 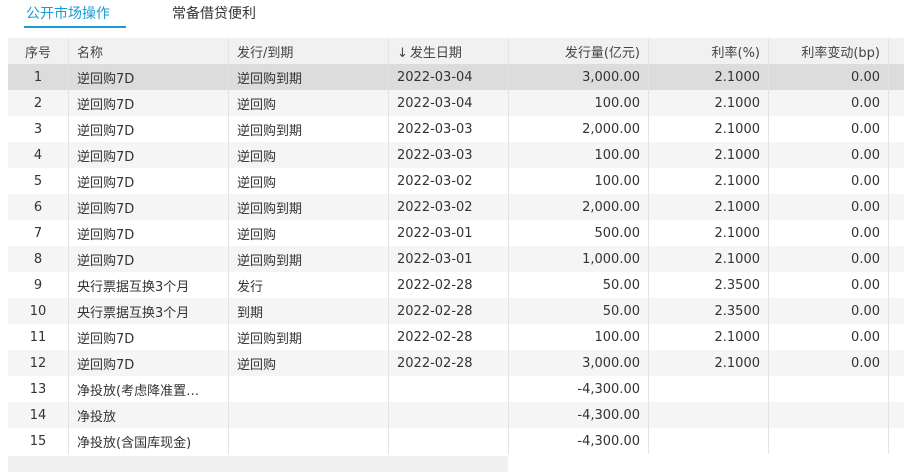 What do you see at coordinates (708, 51) in the screenshot?
I see `column-header-rate: 利率(%)` at bounding box center [708, 51].